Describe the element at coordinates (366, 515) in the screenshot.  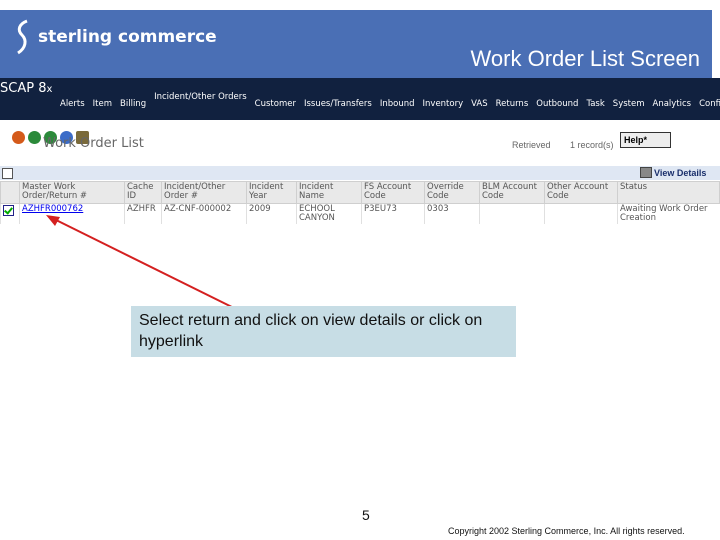
I see `page-number: 5` at that location.